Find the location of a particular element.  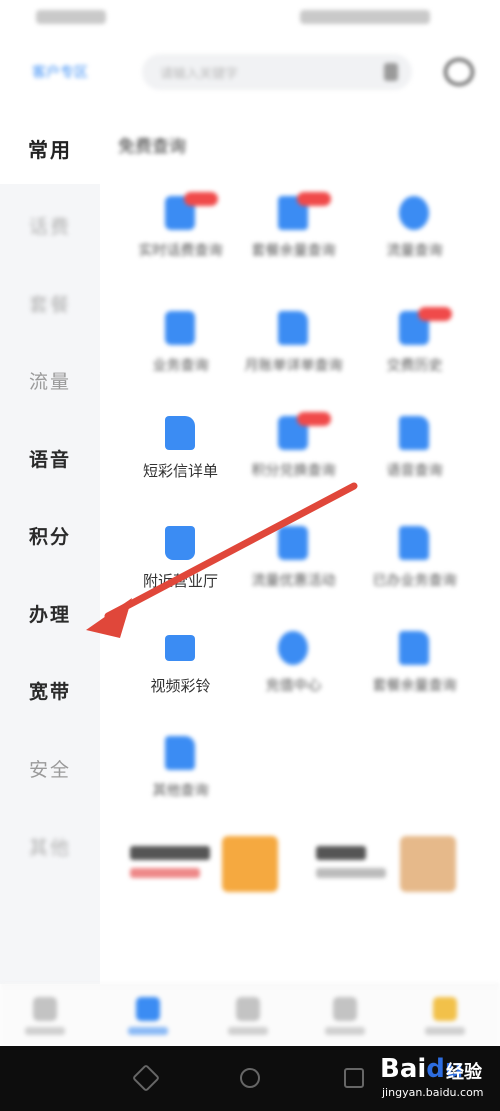

sidebar-item-7: 宽带 is located at coordinates (50, 692).